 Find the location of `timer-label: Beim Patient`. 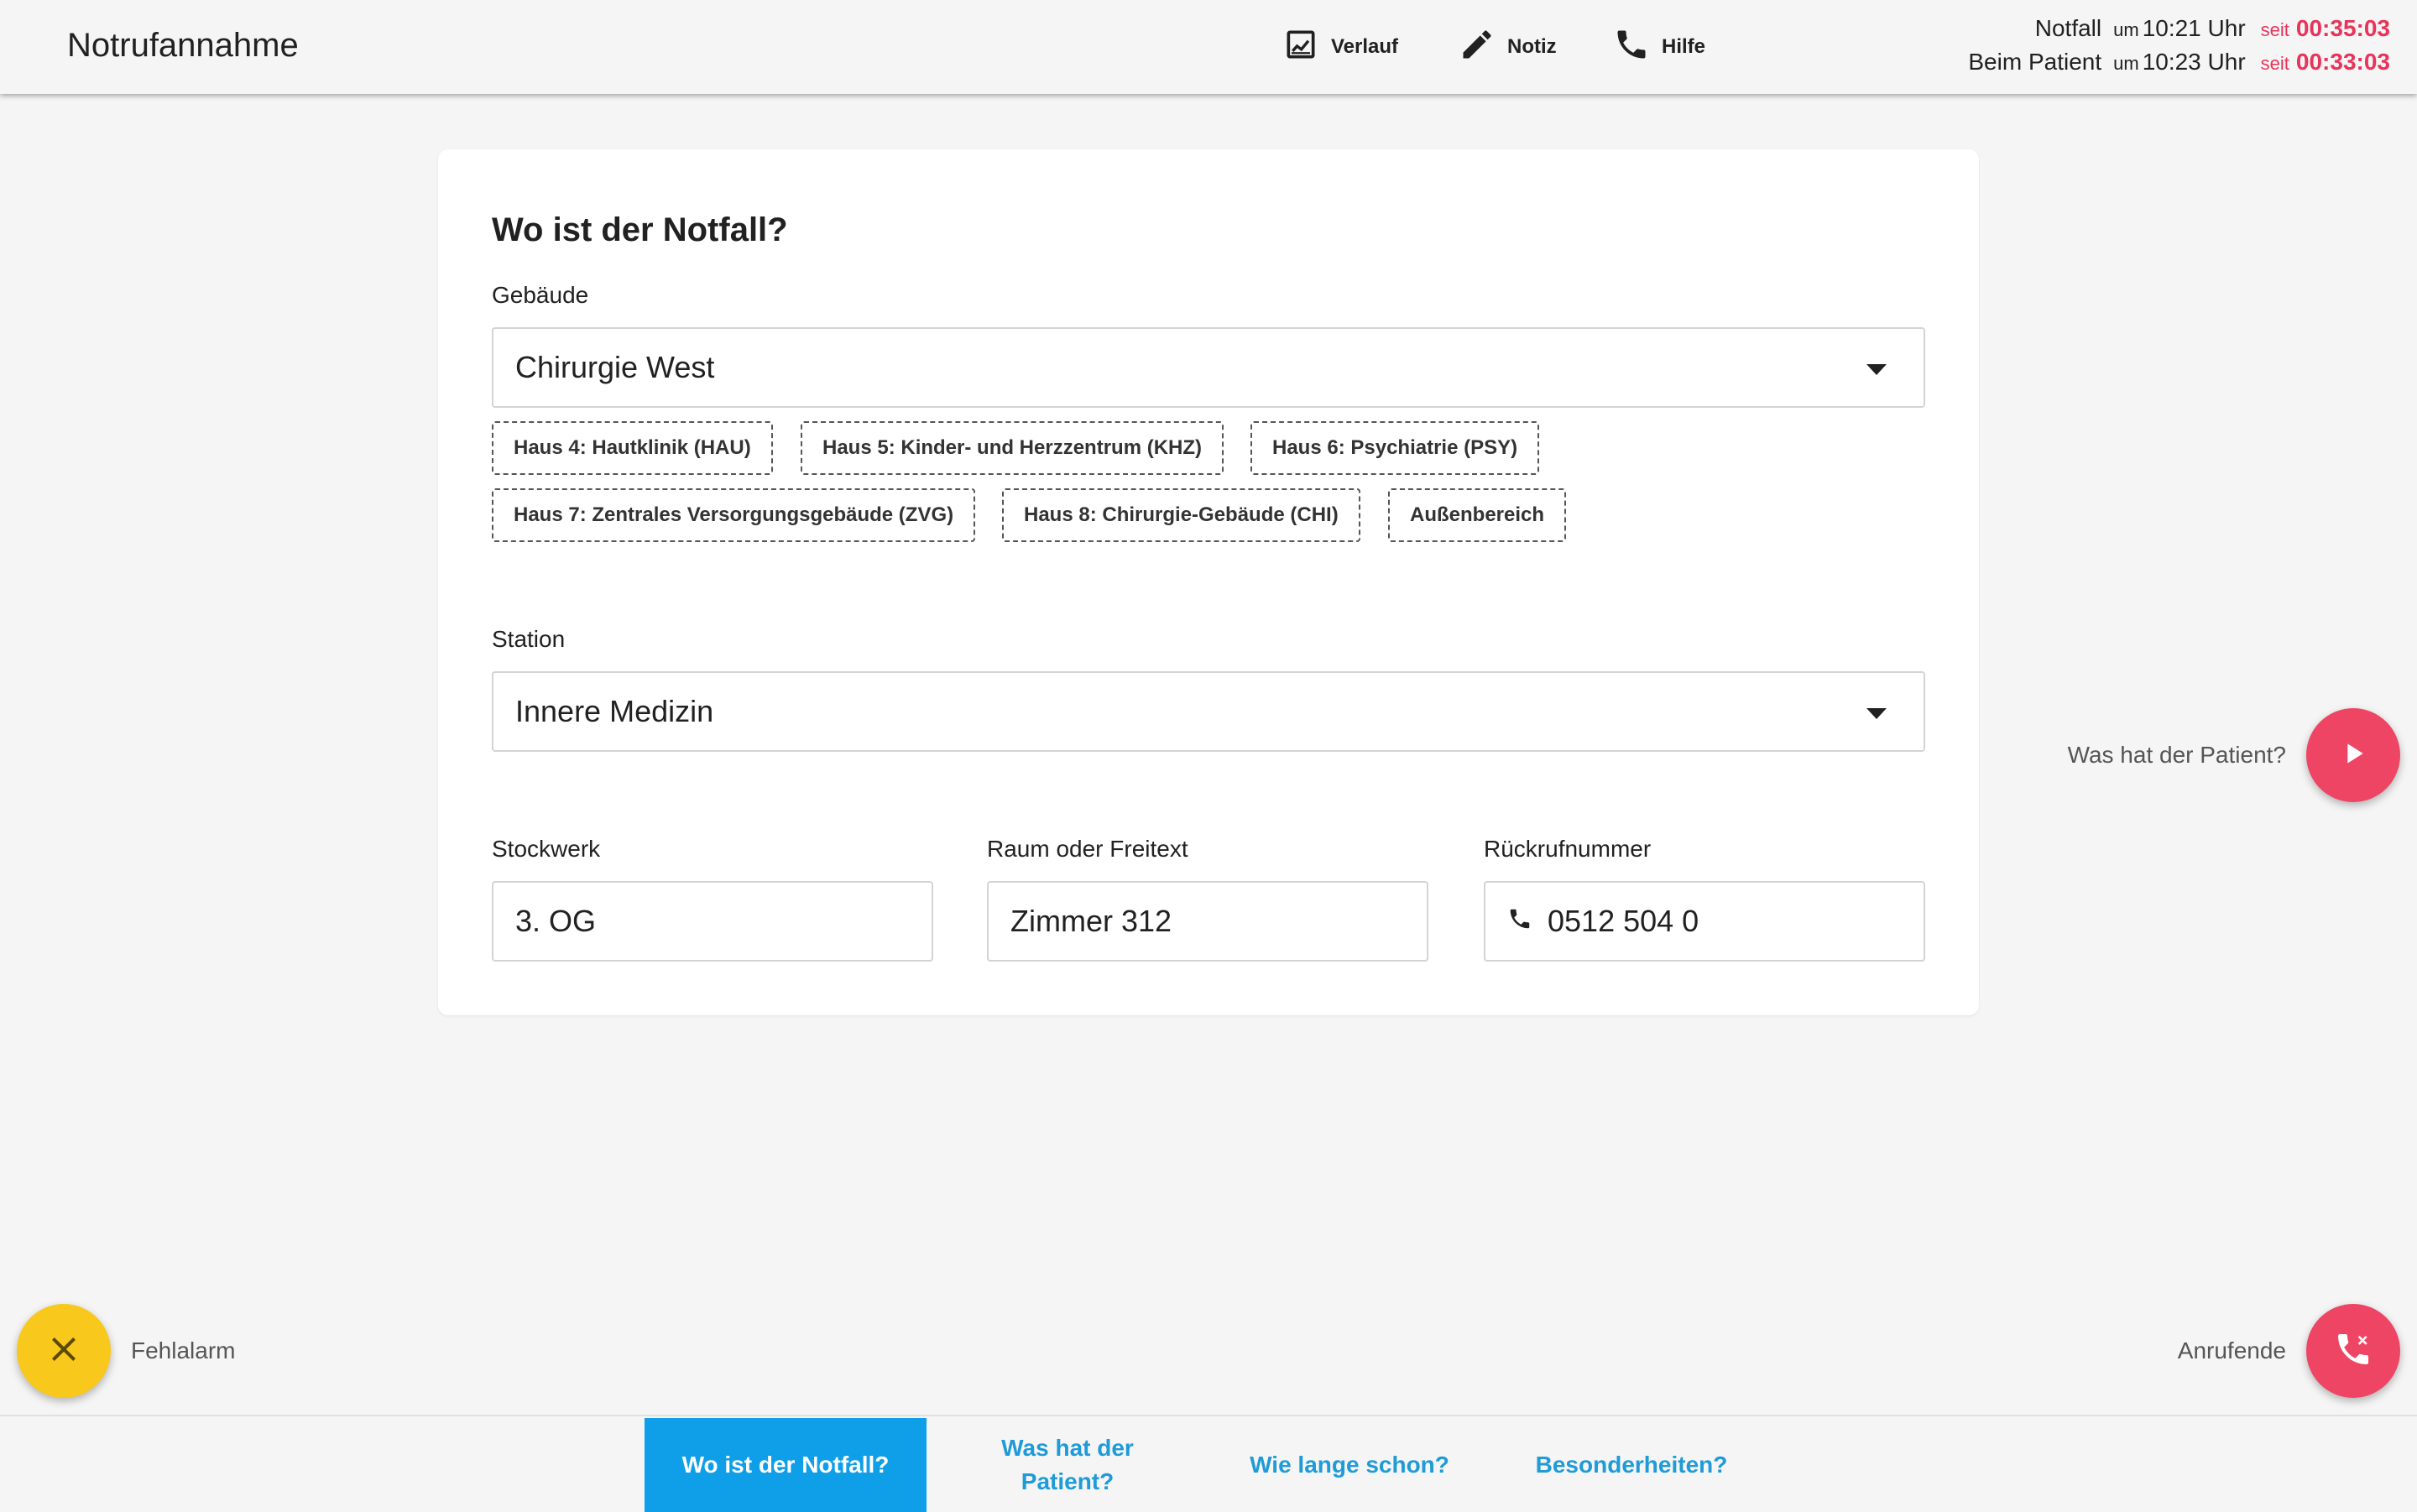

timer-label: Beim Patient is located at coordinates (2035, 62).